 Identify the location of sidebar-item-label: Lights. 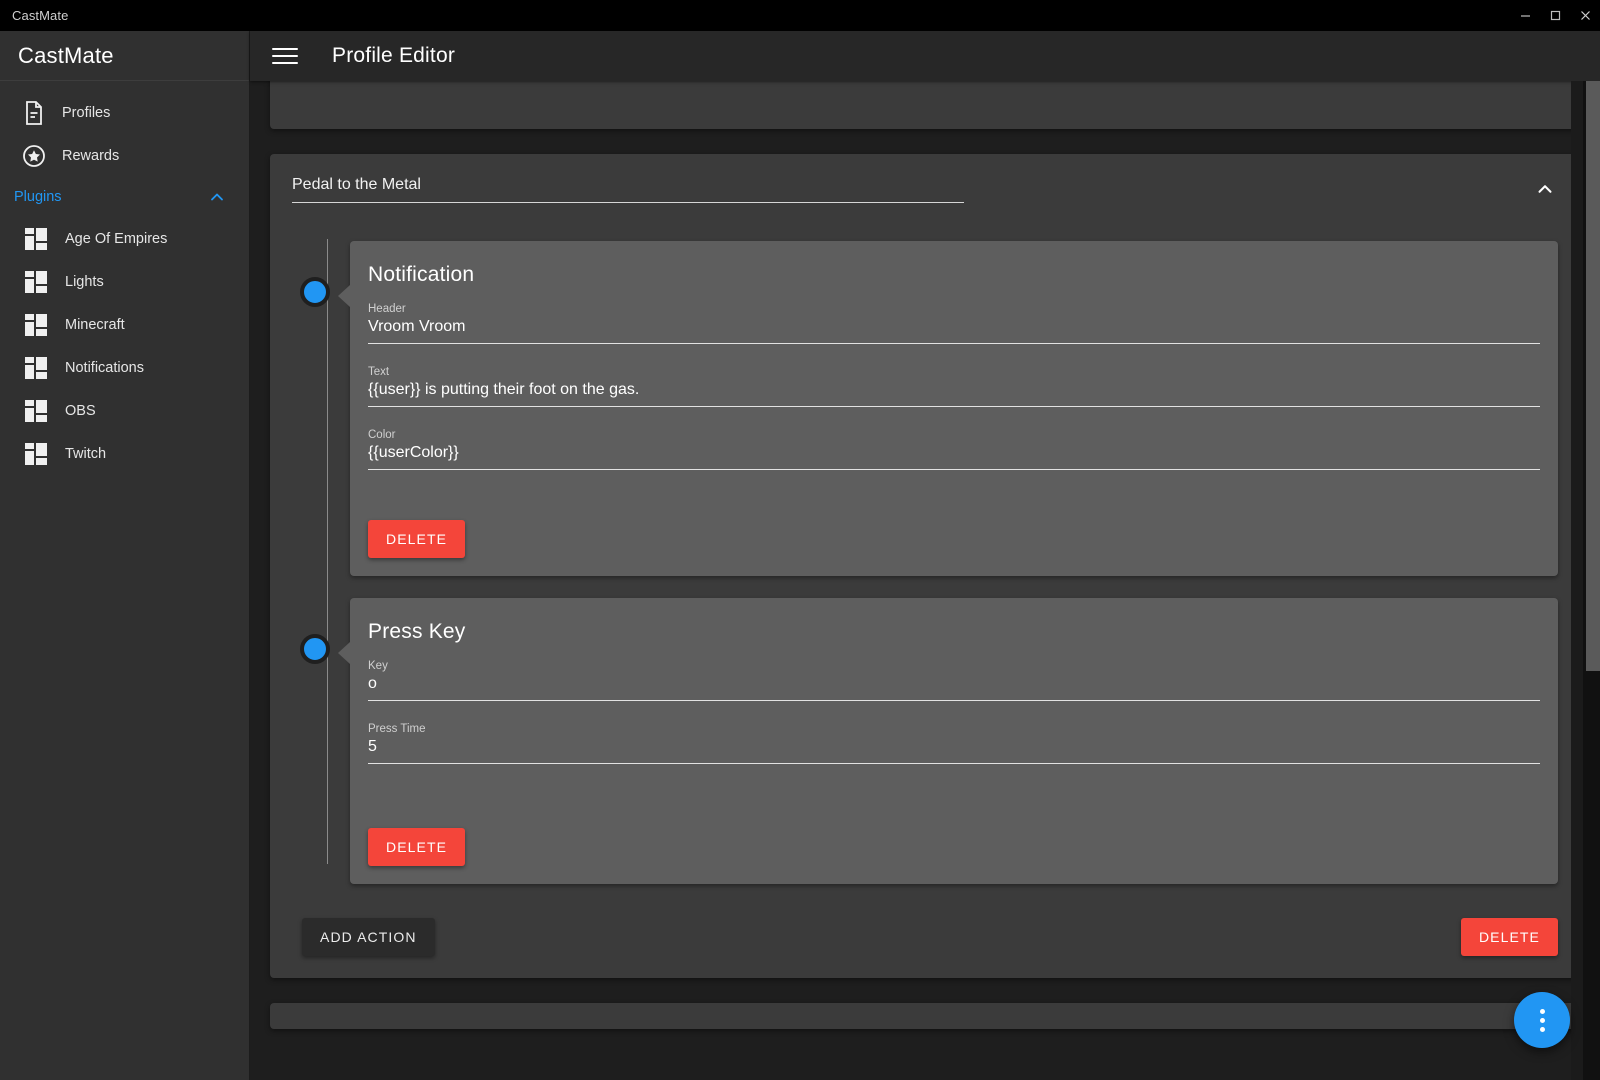
(84, 281).